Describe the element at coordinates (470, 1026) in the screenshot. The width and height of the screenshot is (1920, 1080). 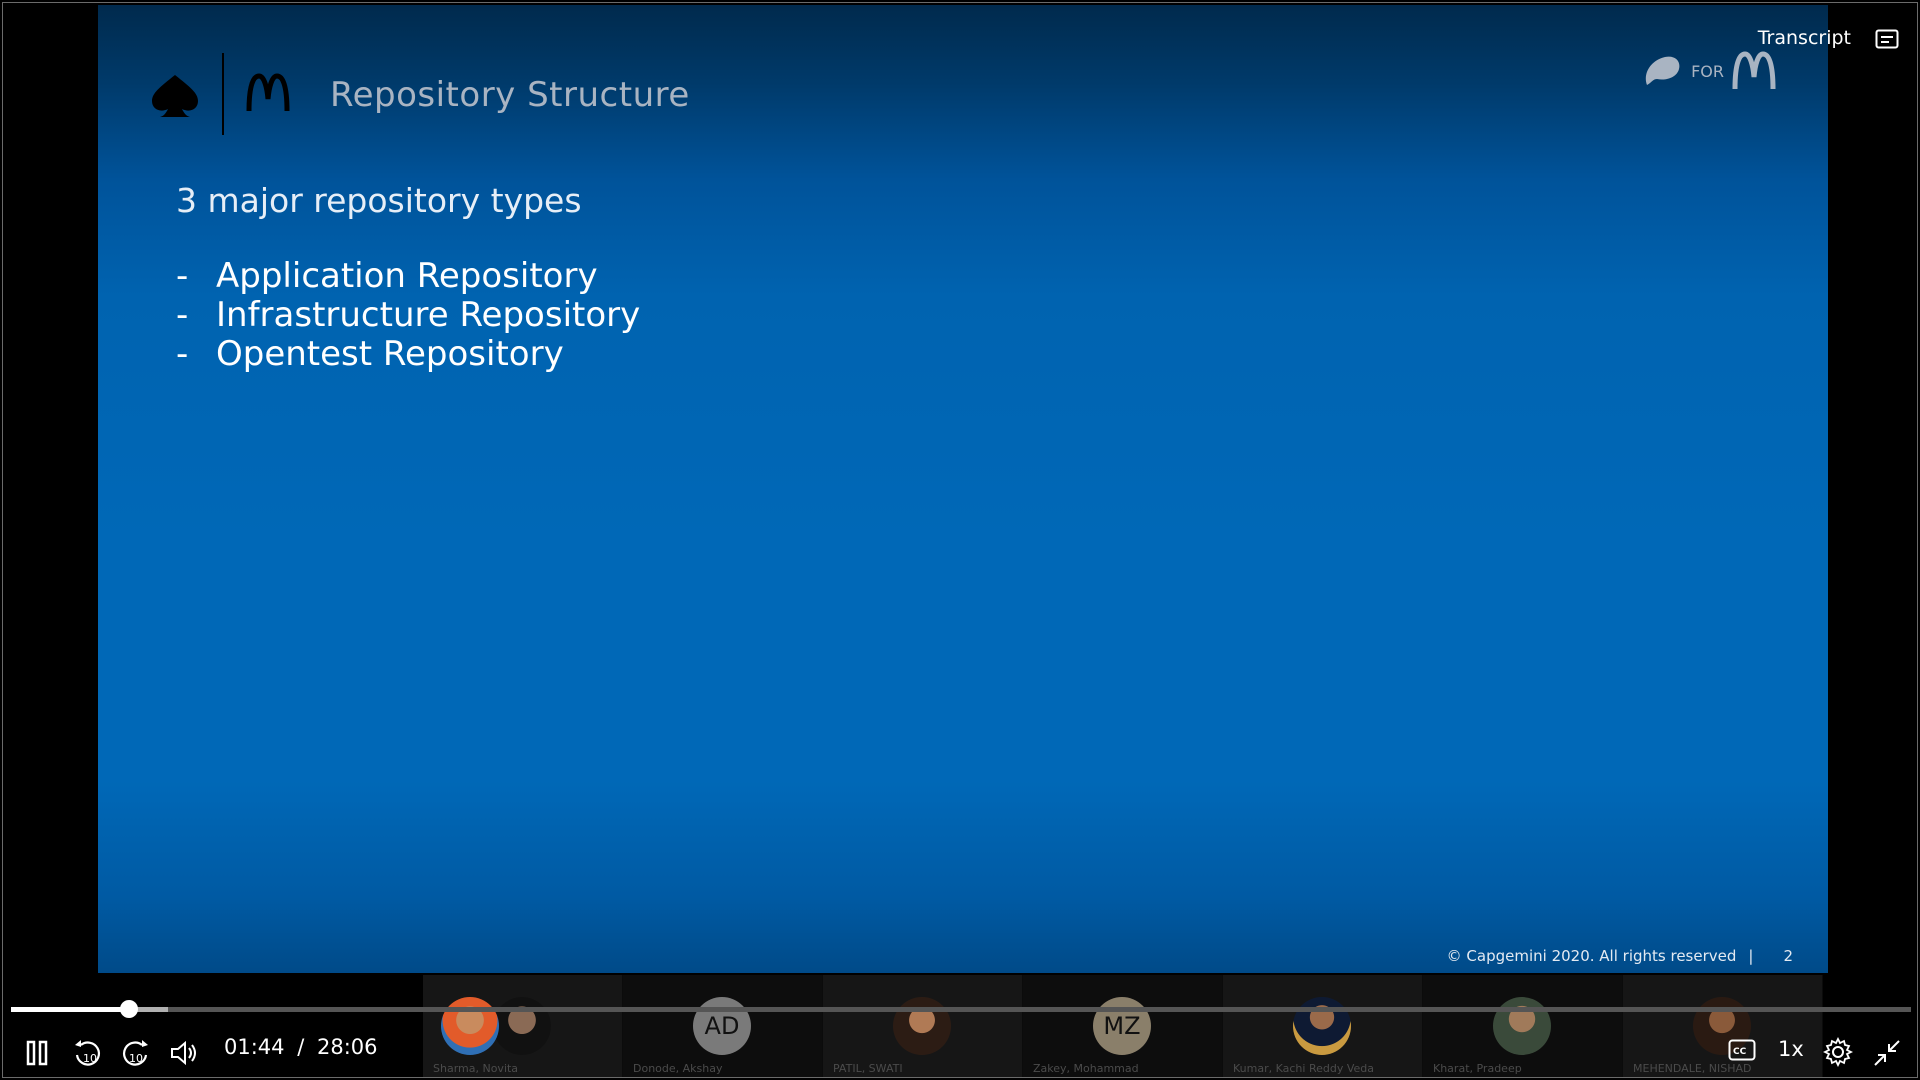
I see `presenter-avatar` at that location.